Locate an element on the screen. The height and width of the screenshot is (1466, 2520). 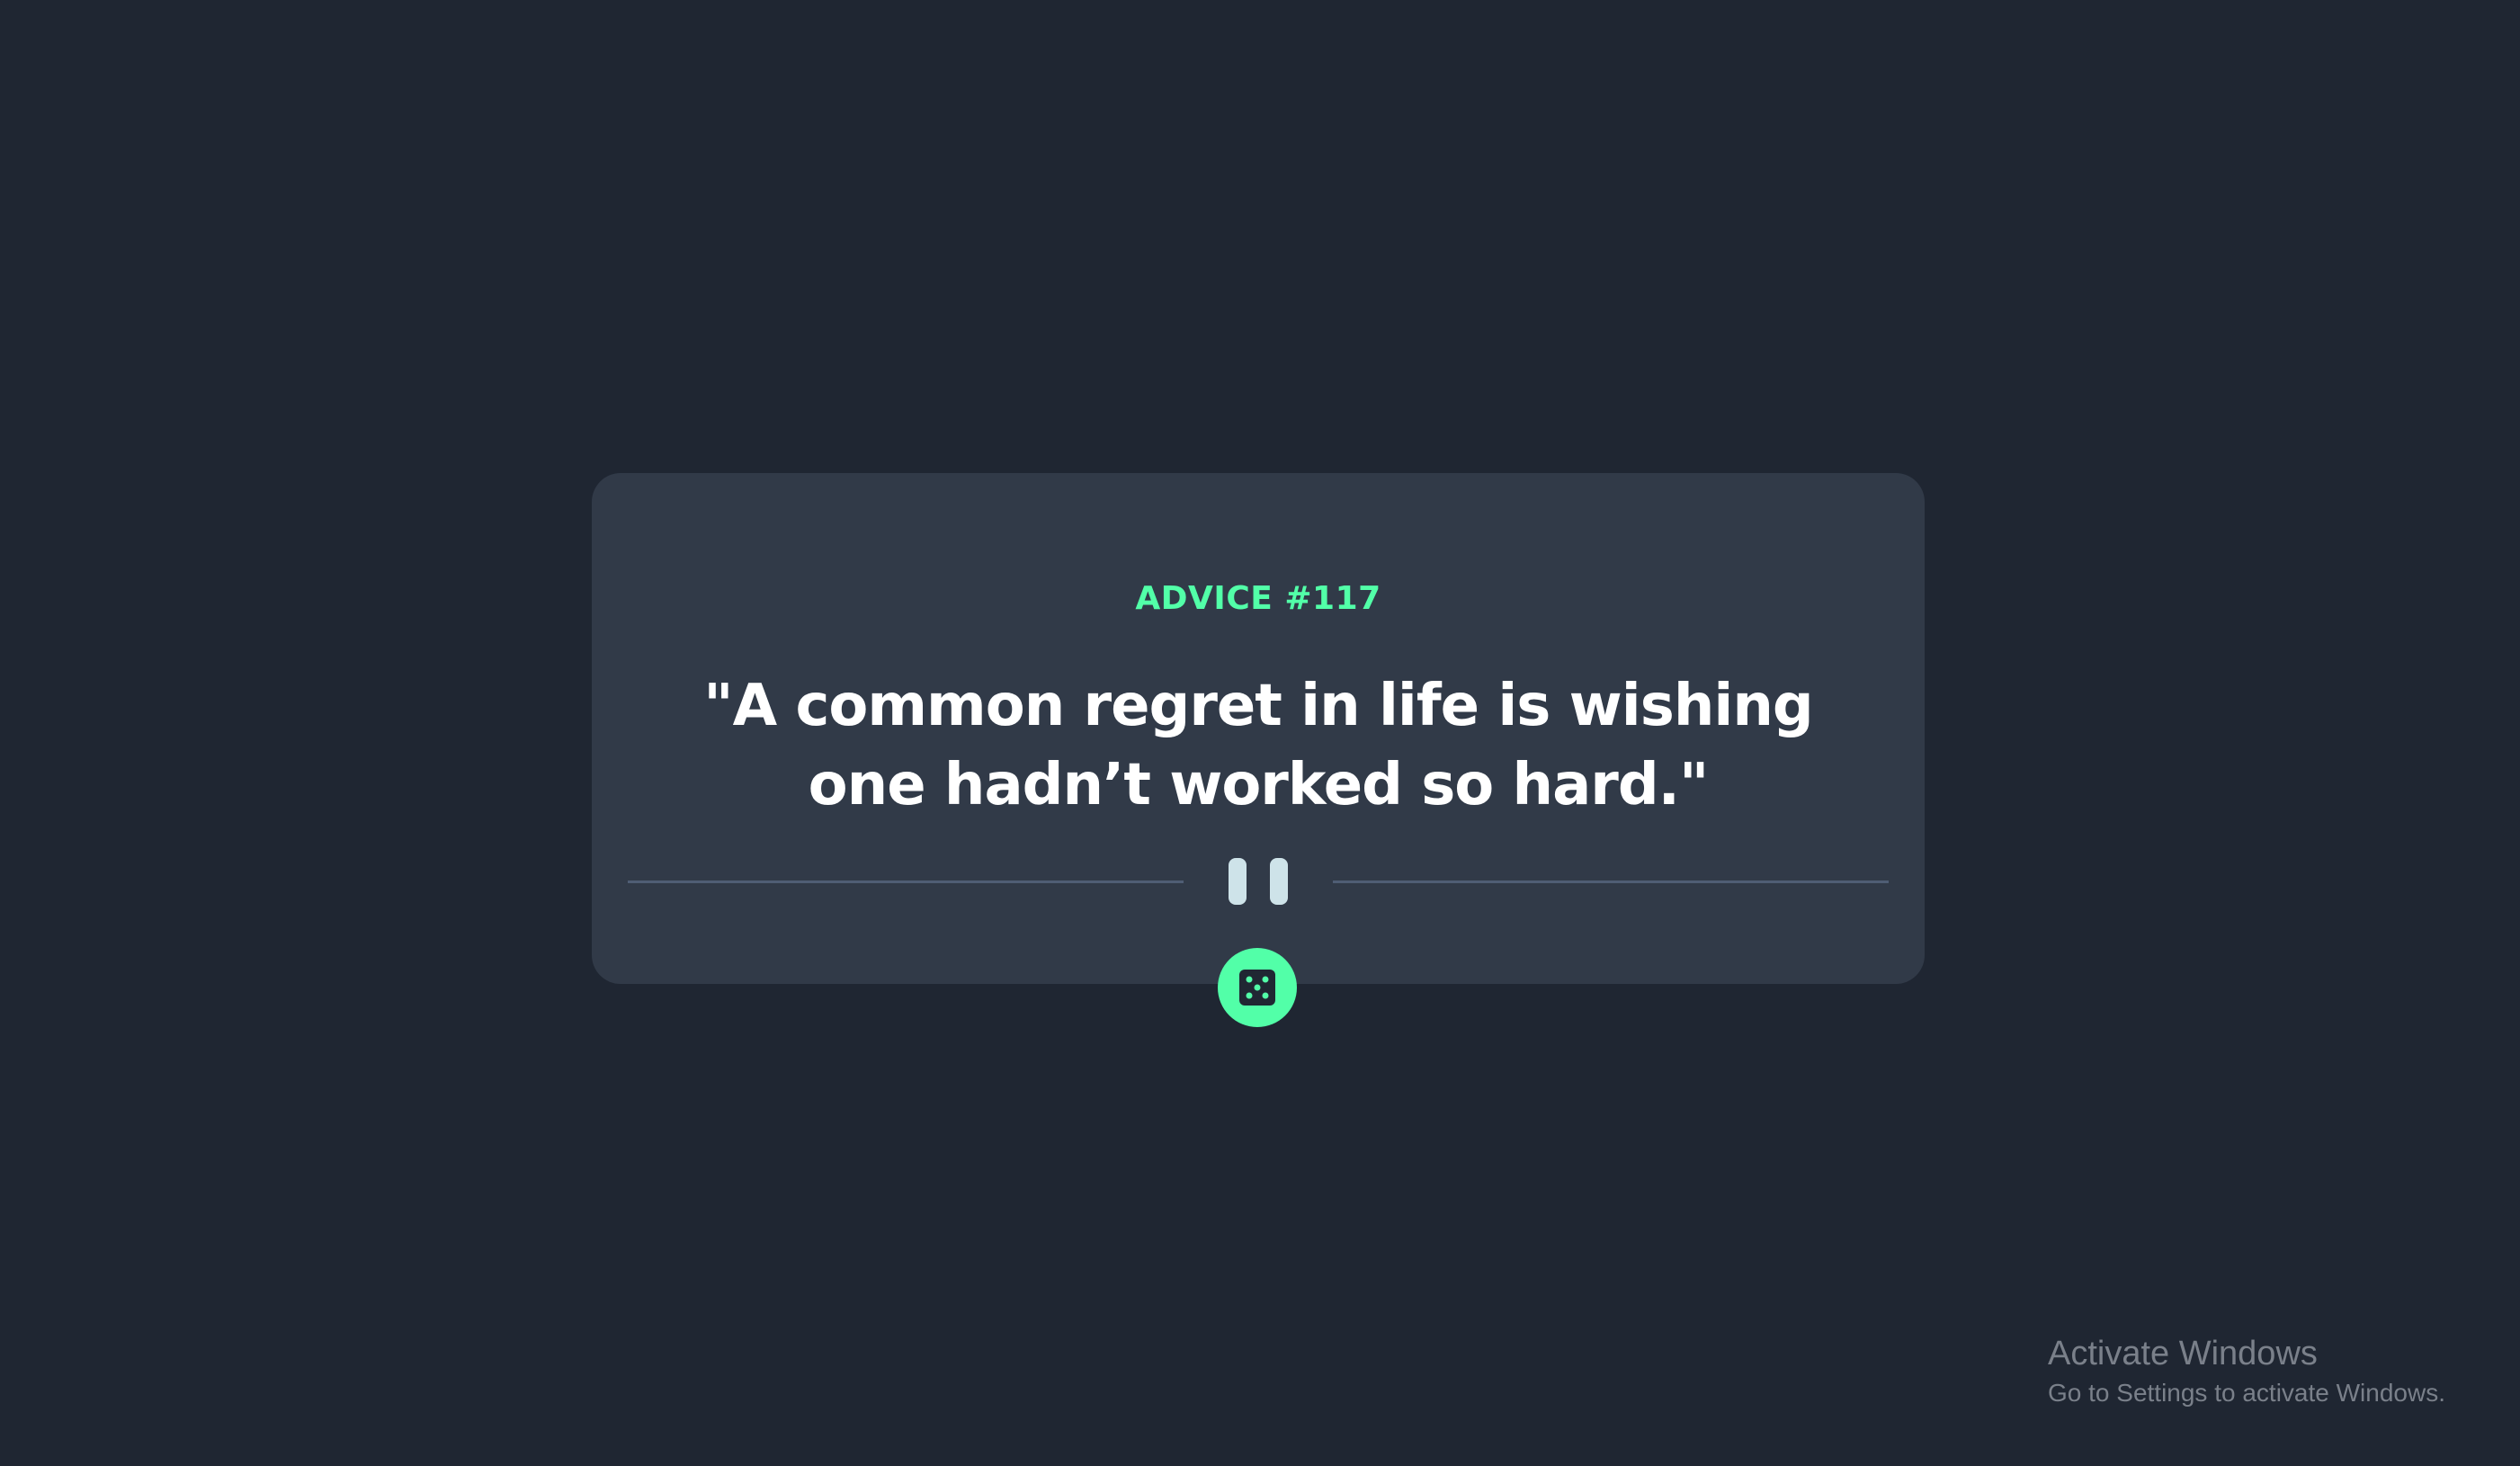
new-advice-button is located at coordinates (1257, 987).